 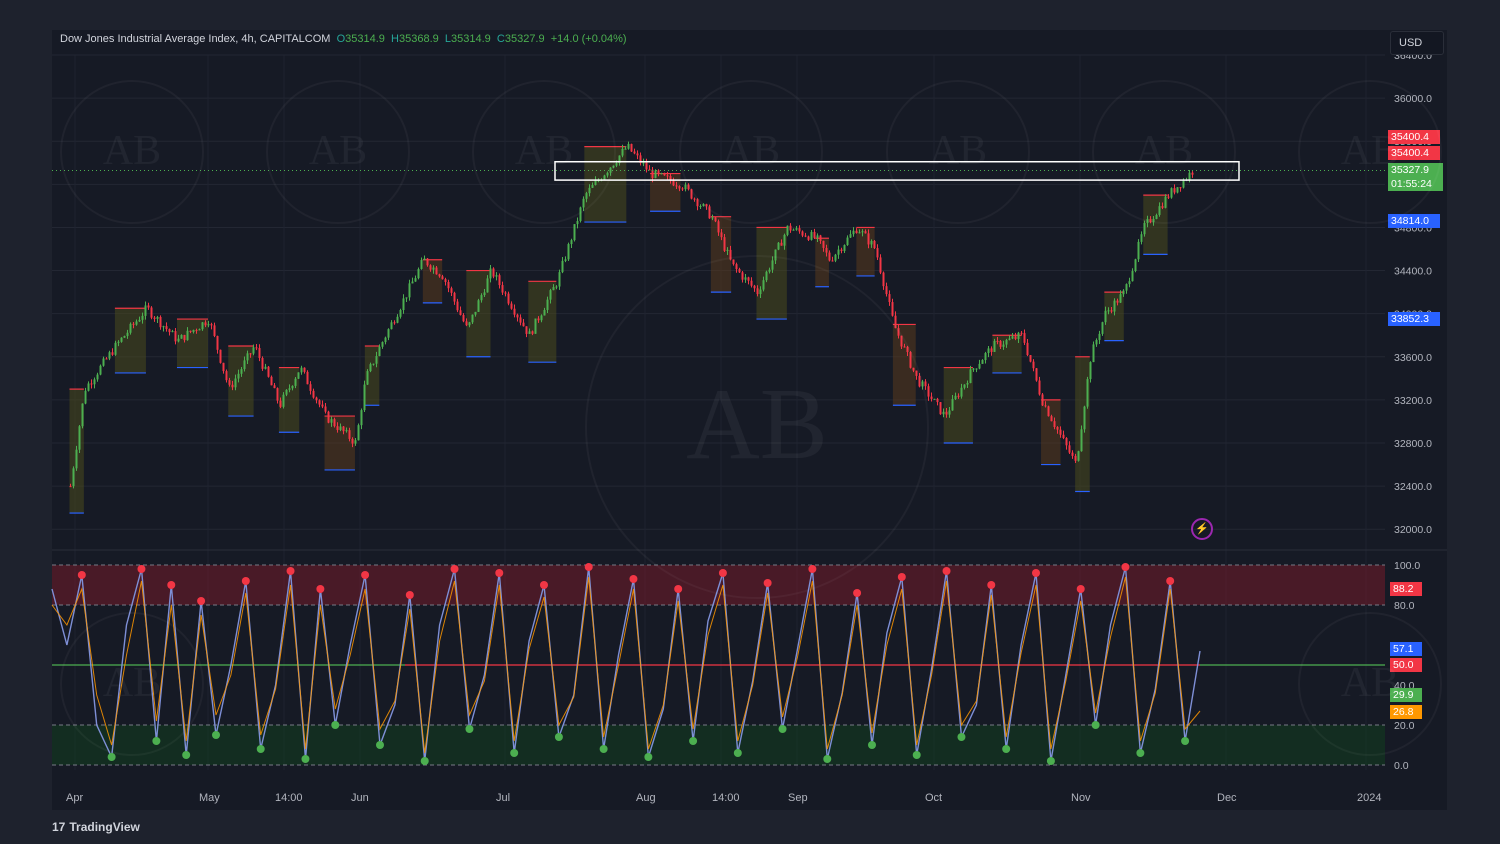 I want to click on price-axis-tick: 33200.0, so click(x=1413, y=401).